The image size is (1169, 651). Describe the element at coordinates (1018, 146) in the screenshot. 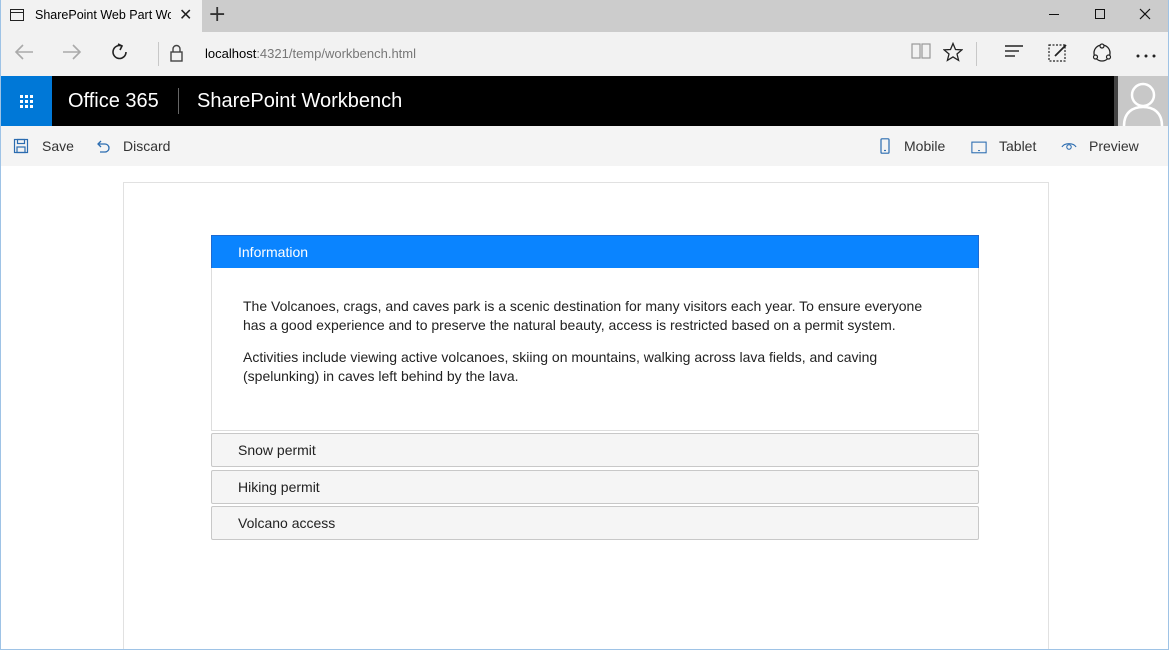

I see `tablet-label: Tablet` at that location.